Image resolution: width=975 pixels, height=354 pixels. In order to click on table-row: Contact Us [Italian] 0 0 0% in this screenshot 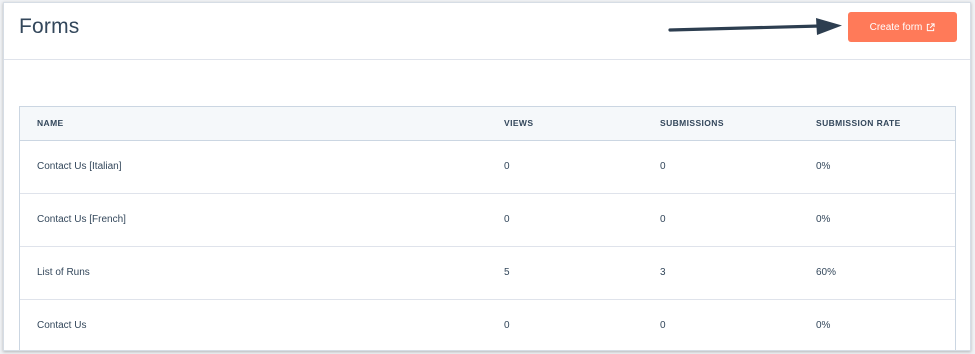, I will do `click(487, 166)`.